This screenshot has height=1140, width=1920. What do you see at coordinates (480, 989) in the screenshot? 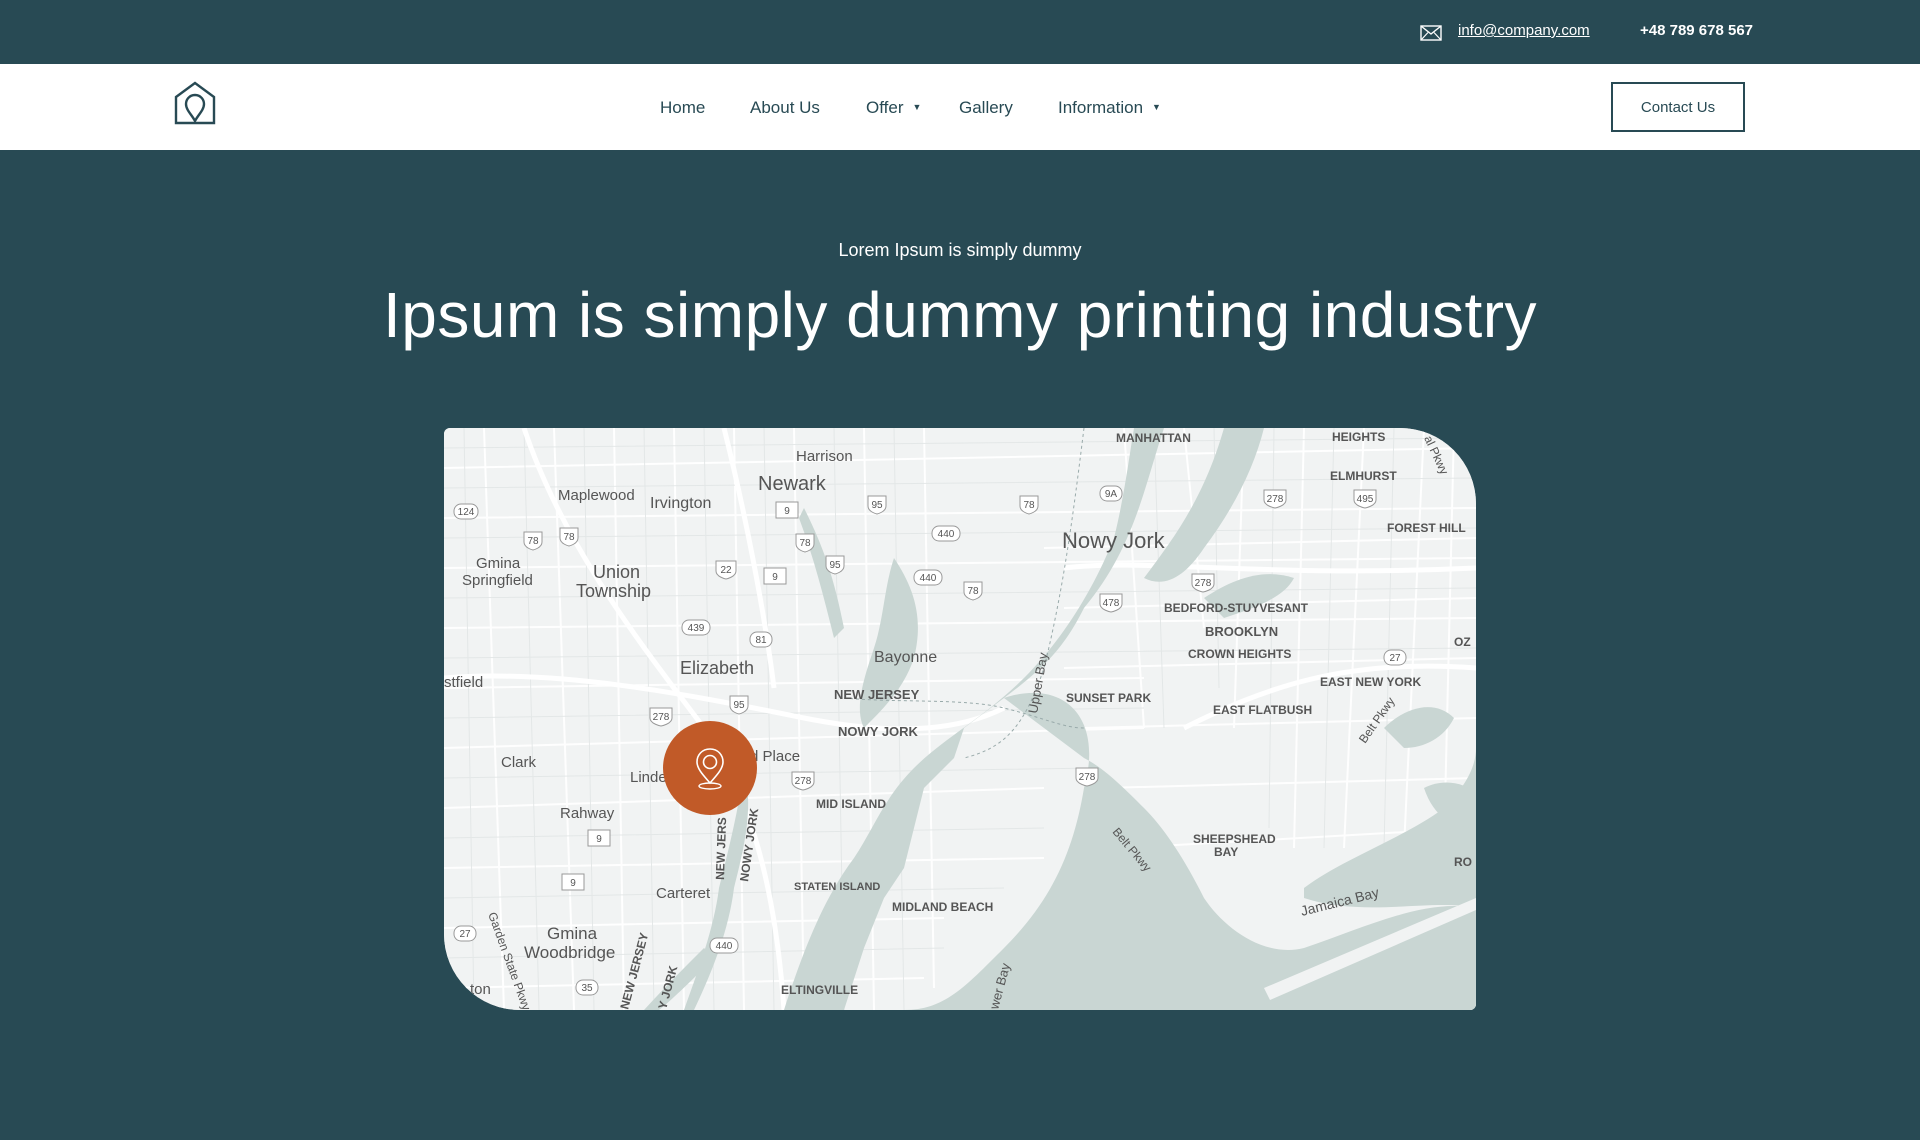
I see `map-label: ton` at bounding box center [480, 989].